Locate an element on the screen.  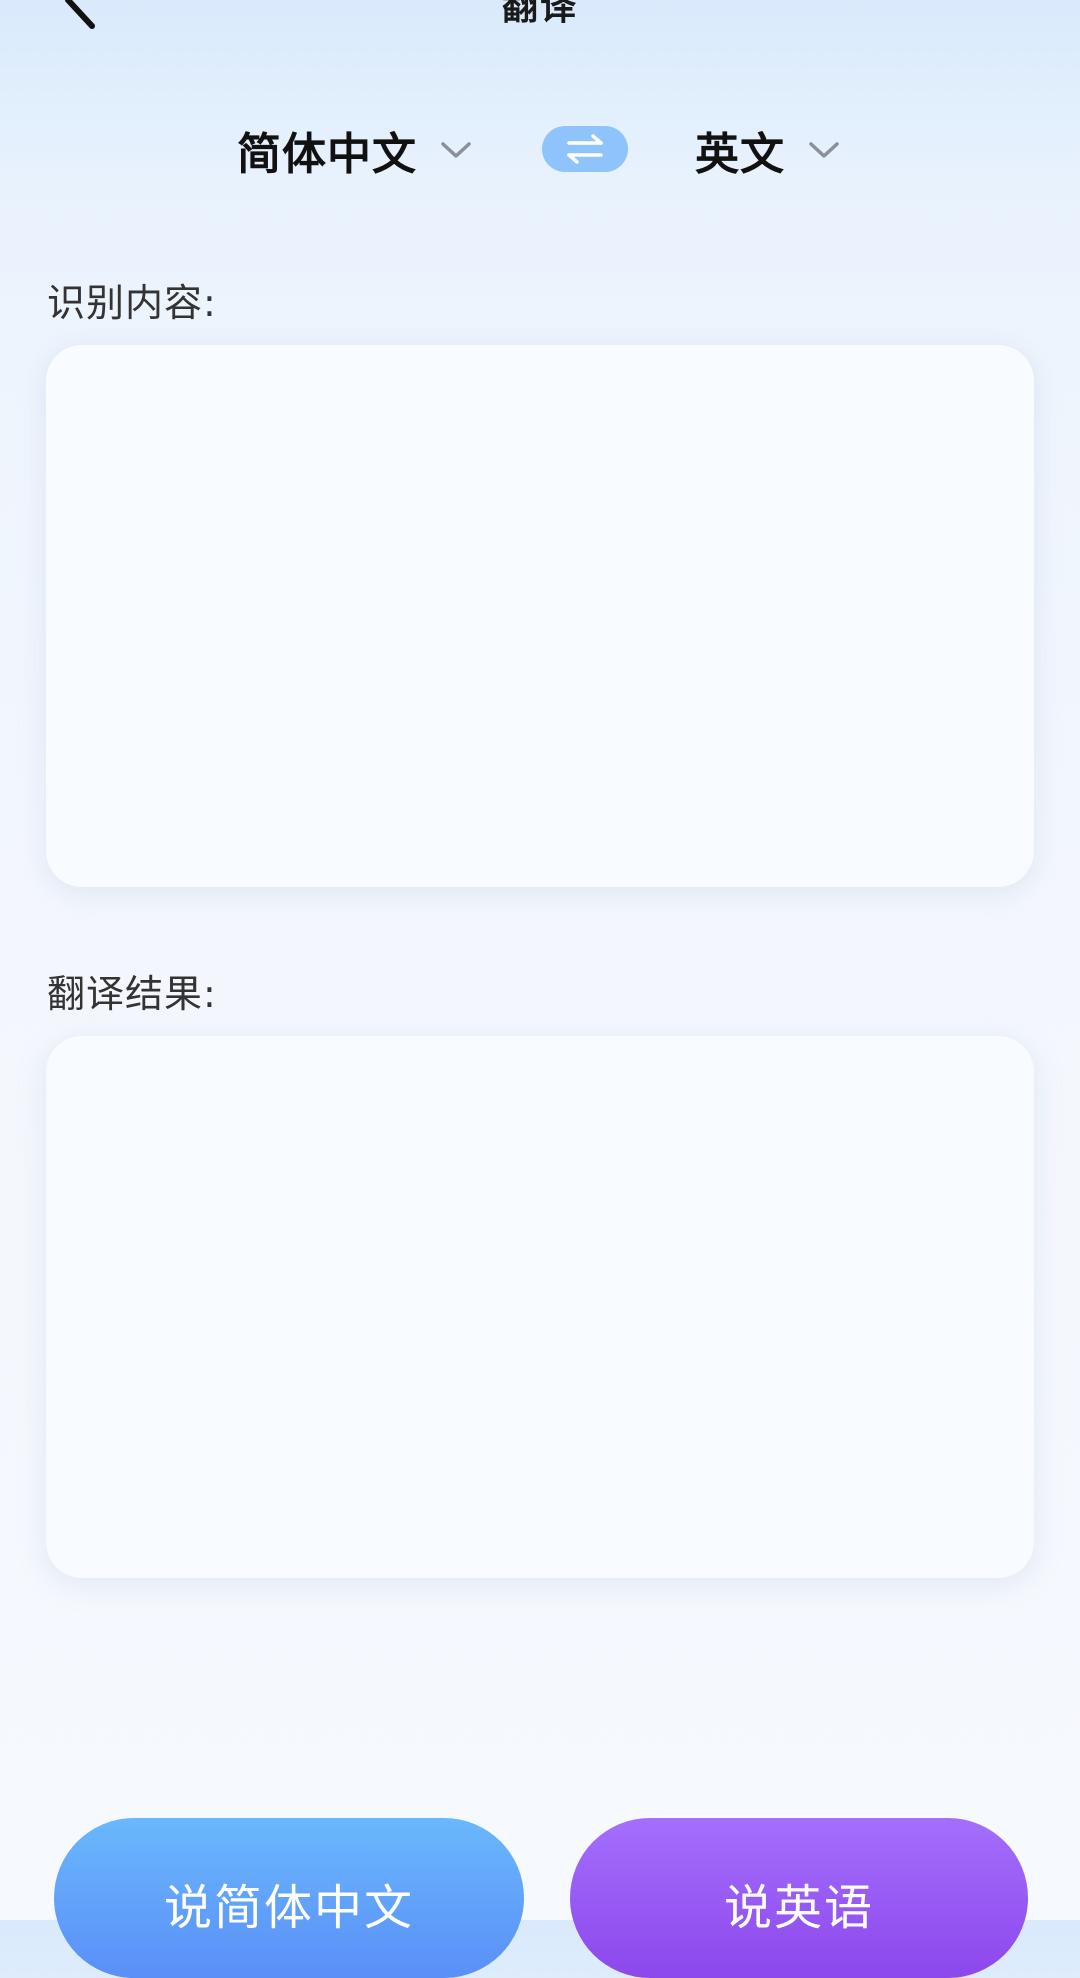
source-language-selector: 简体中文 is located at coordinates (354, 150).